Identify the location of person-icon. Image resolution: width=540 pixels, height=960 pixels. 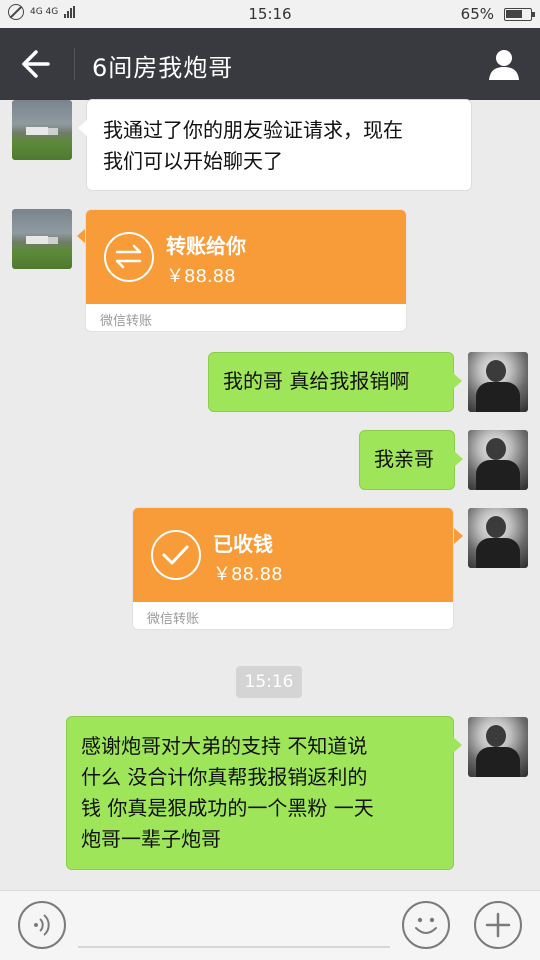
(504, 65).